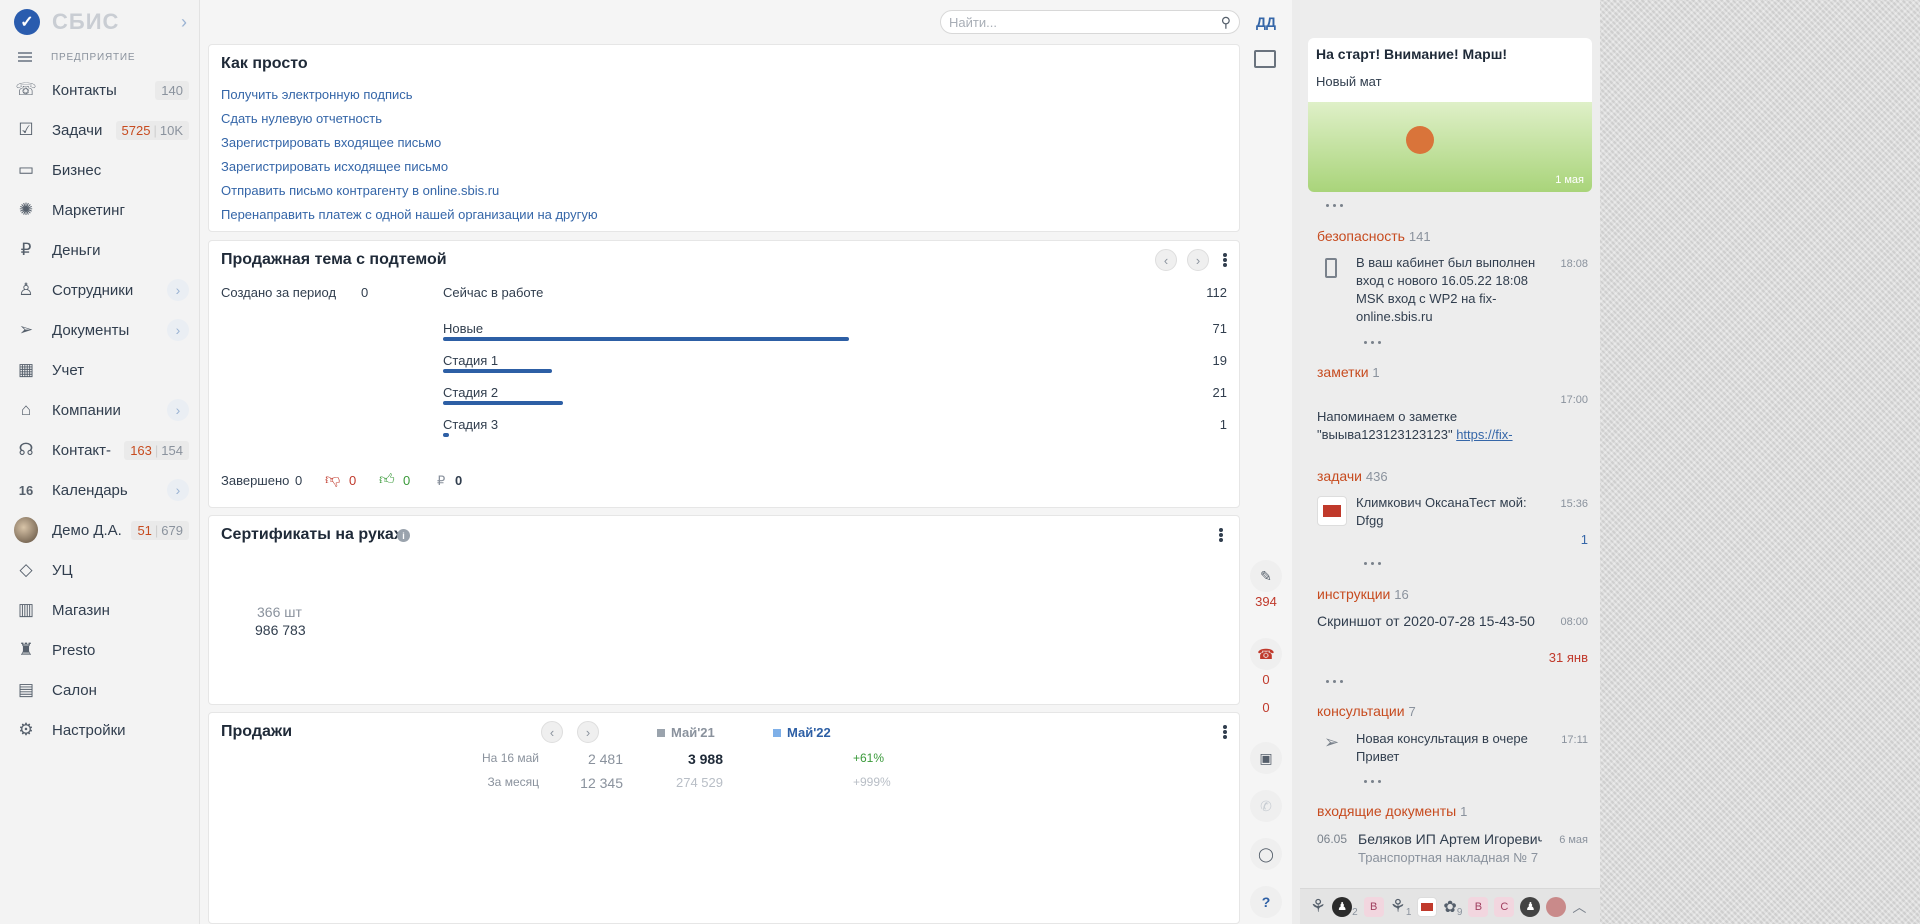  I want to click on org-selector: ПРЕДПРИЯТИЕ, so click(99, 57).